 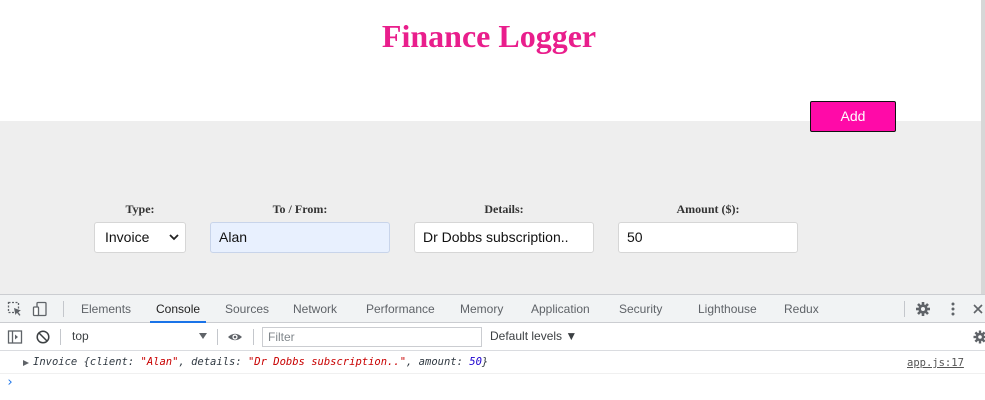 What do you see at coordinates (315, 309) in the screenshot?
I see `tab-network: Network` at bounding box center [315, 309].